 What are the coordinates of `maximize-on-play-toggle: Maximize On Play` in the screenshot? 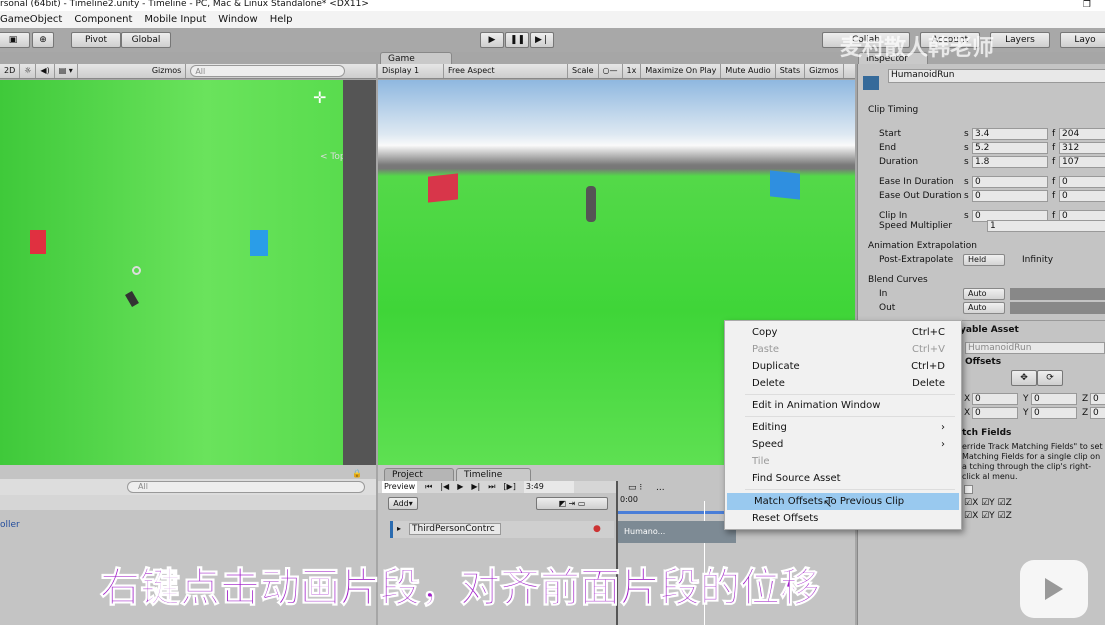 It's located at (681, 71).